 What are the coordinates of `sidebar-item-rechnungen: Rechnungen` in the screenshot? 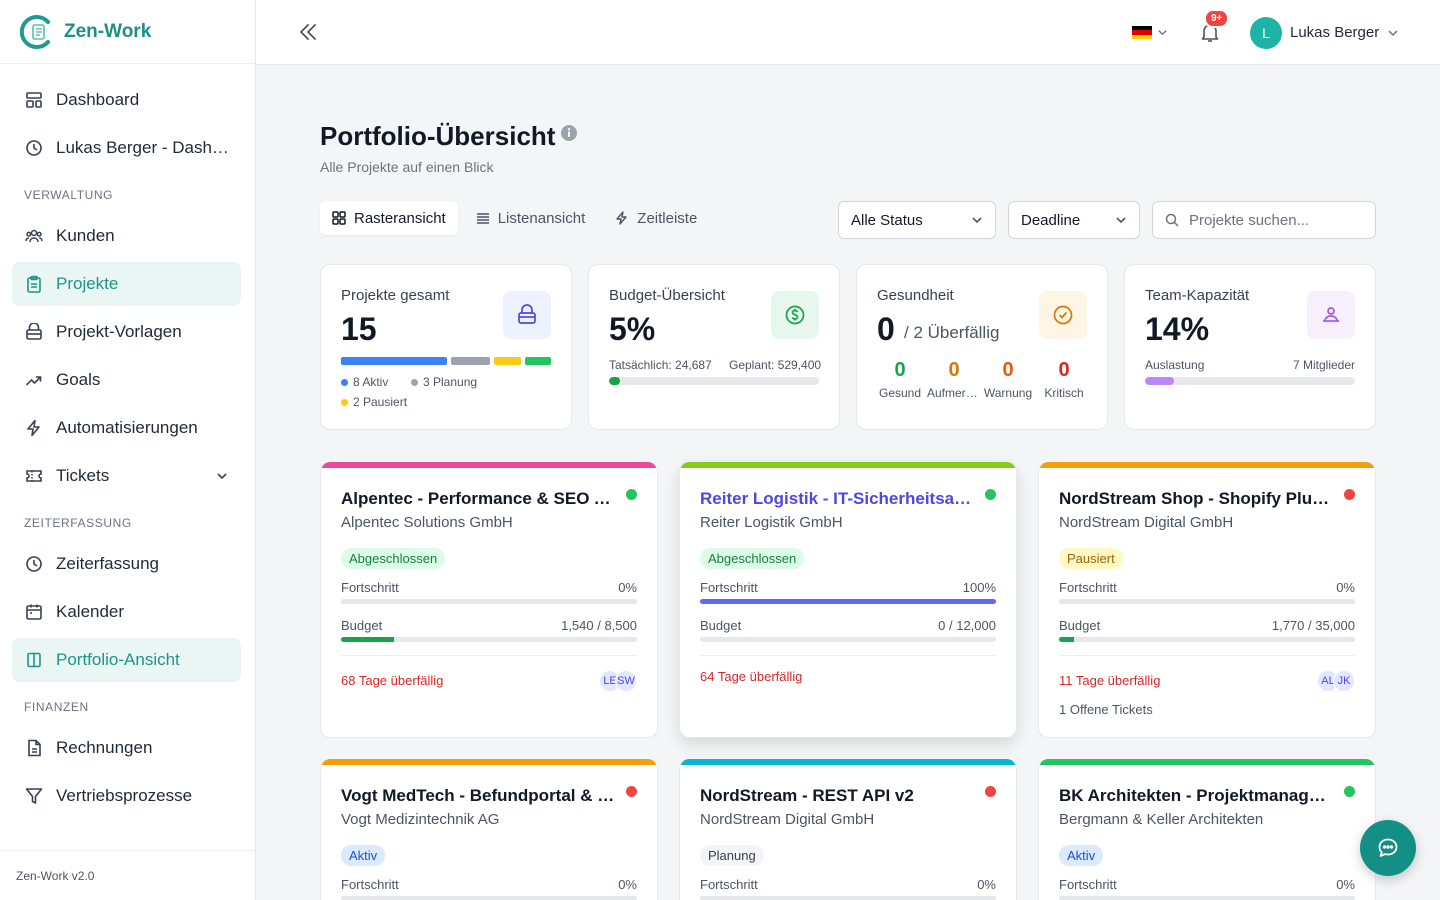 It's located at (126, 748).